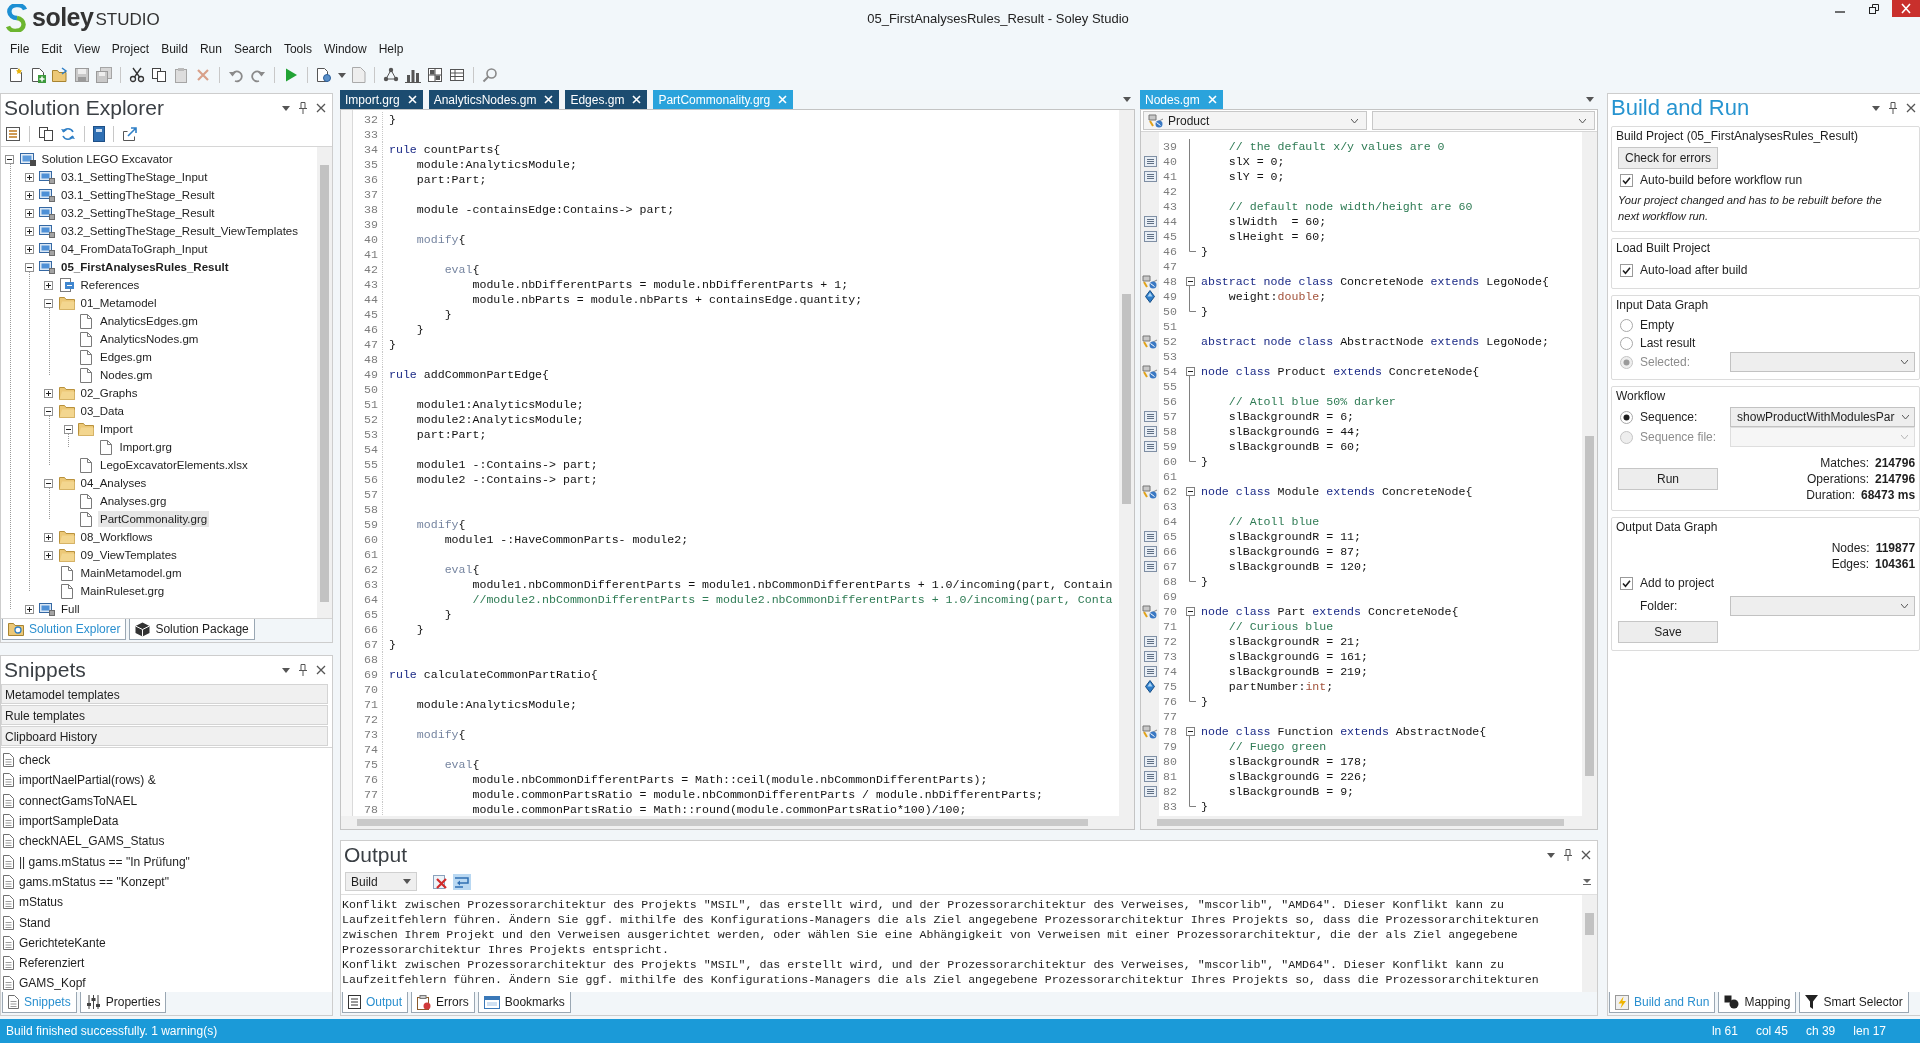  I want to click on tree-item: Analyses.grg, so click(133, 501).